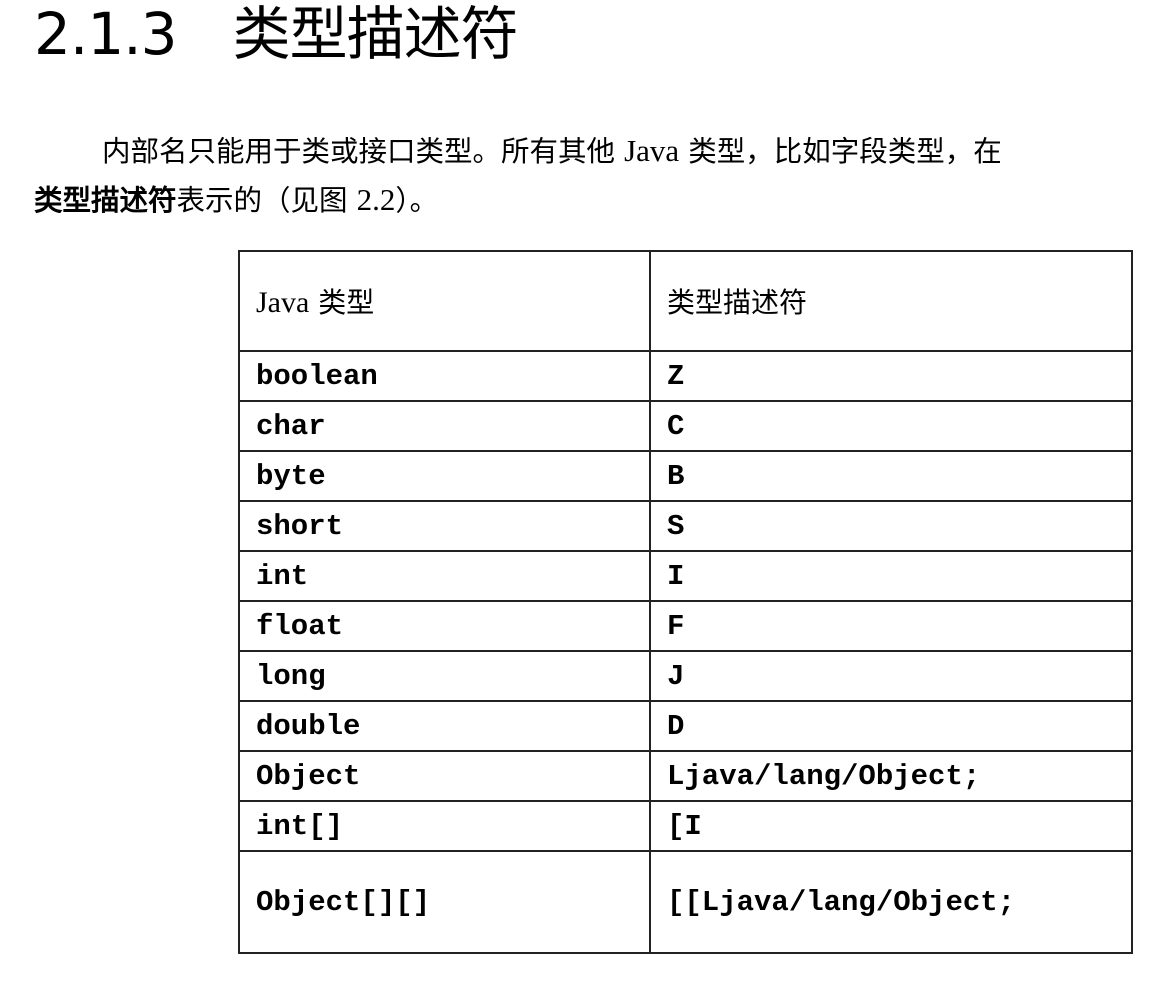  I want to click on java-type-cell: long, so click(444, 676).